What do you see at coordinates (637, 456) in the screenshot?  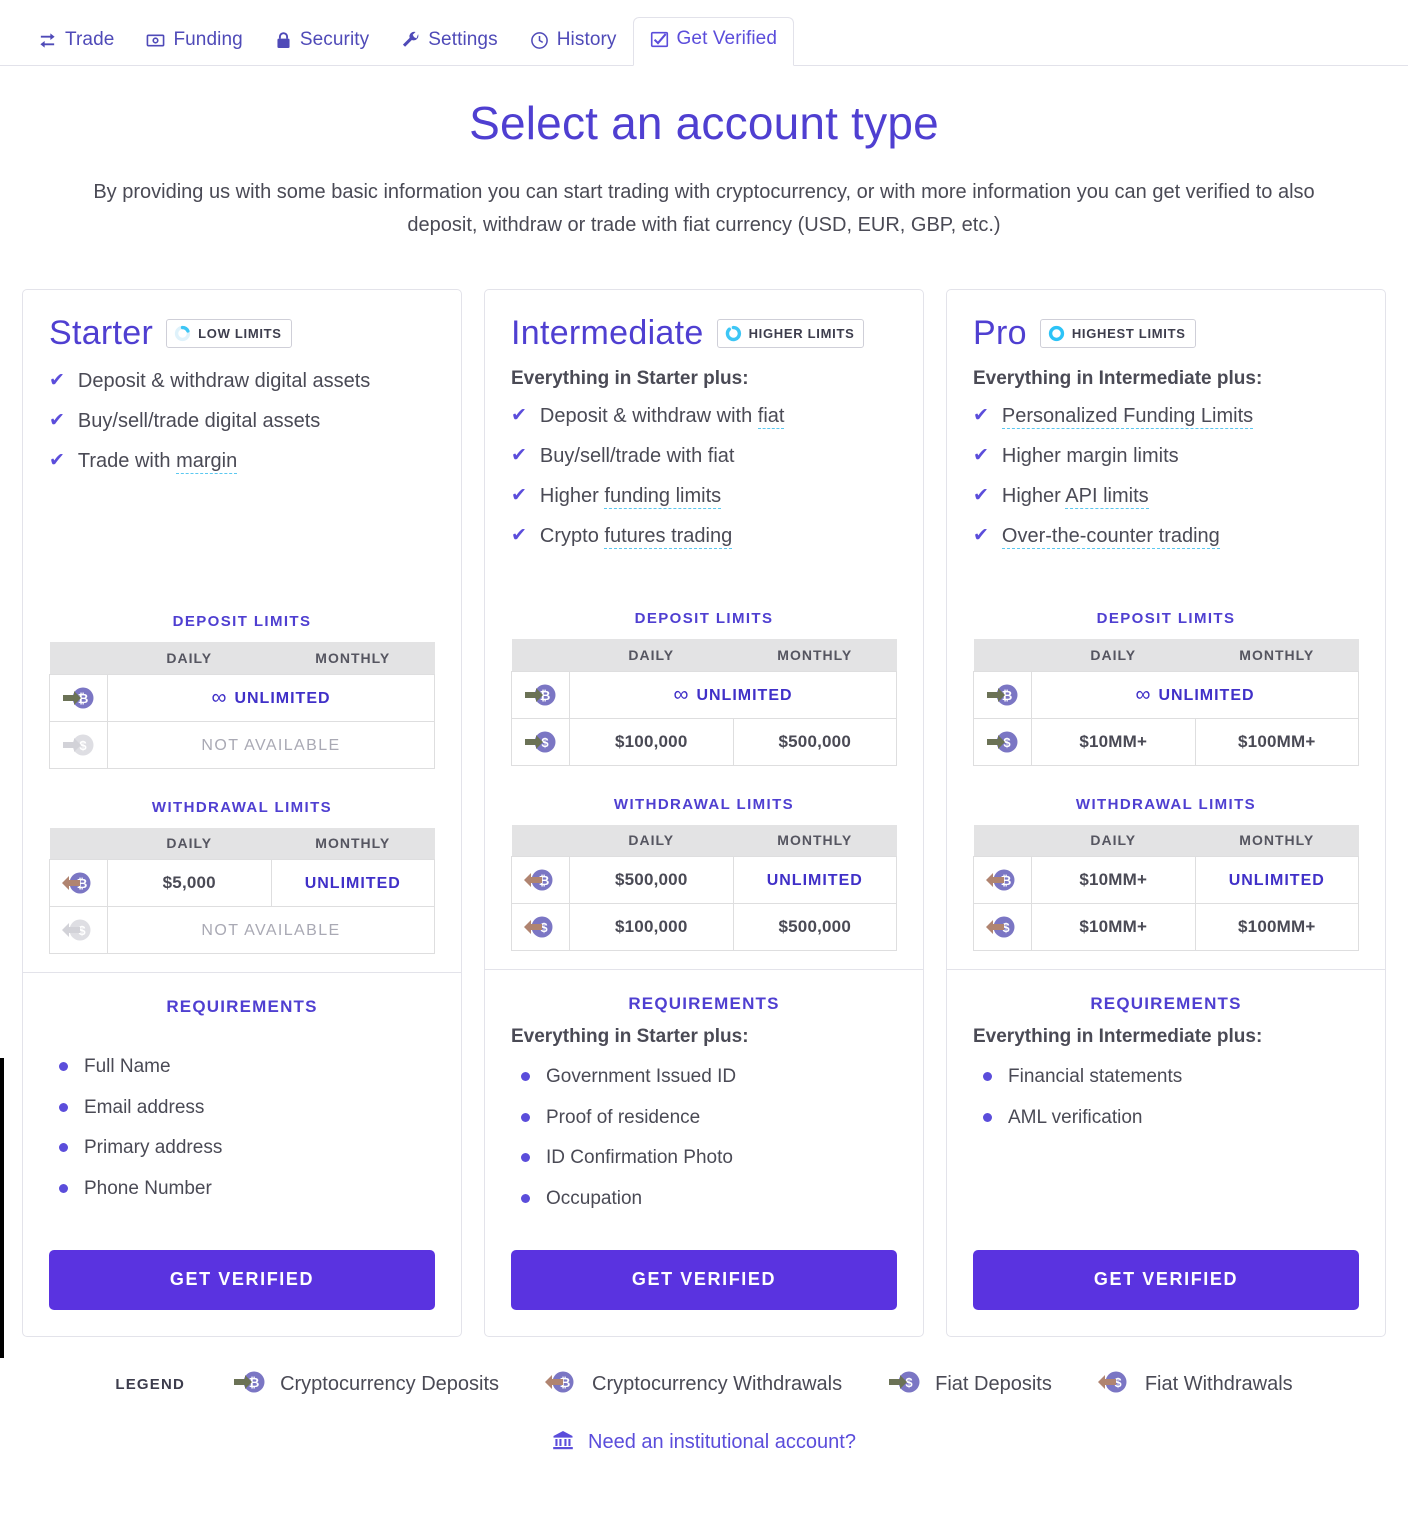 I see `feature-text: Buy/sell/trade with fiat` at bounding box center [637, 456].